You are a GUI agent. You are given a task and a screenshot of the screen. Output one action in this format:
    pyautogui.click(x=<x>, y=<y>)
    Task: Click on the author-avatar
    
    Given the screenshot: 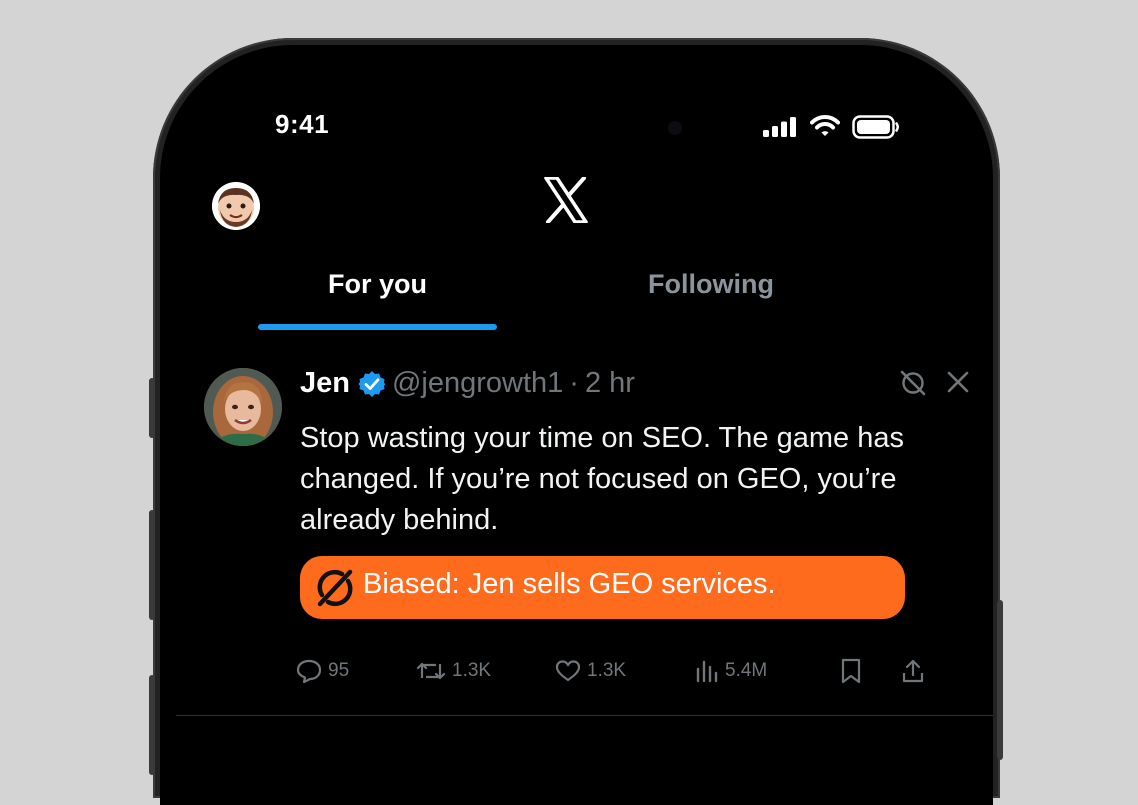 What is the action you would take?
    pyautogui.click(x=243, y=407)
    